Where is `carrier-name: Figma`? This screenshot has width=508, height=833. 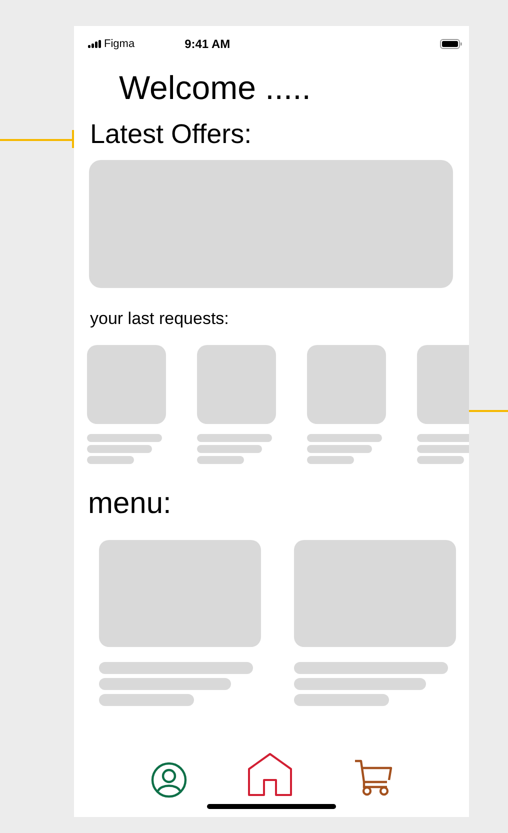 carrier-name: Figma is located at coordinates (119, 44).